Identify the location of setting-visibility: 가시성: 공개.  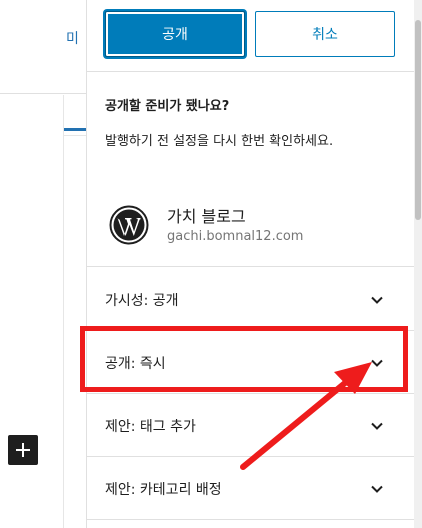
(251, 299).